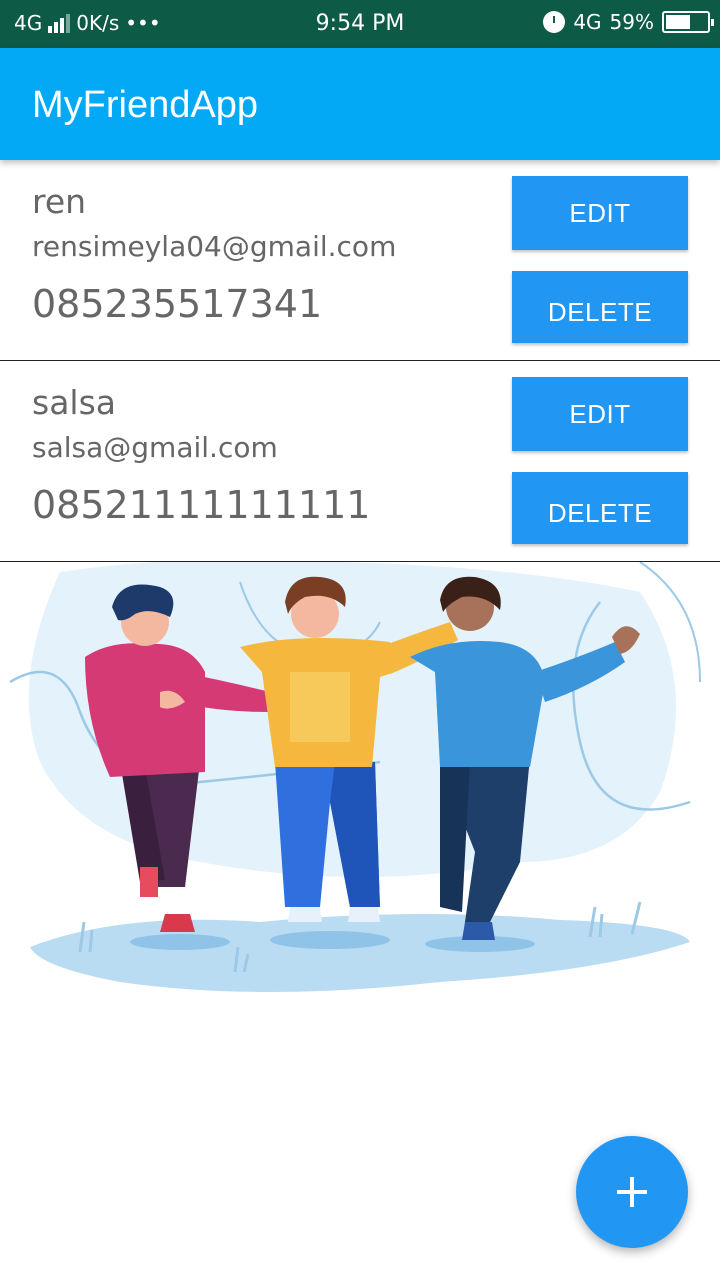 This screenshot has width=720, height=1280. What do you see at coordinates (360, 24) in the screenshot?
I see `status-bar: 4G 0K/s ••• 9:54 PM 4G 59%` at bounding box center [360, 24].